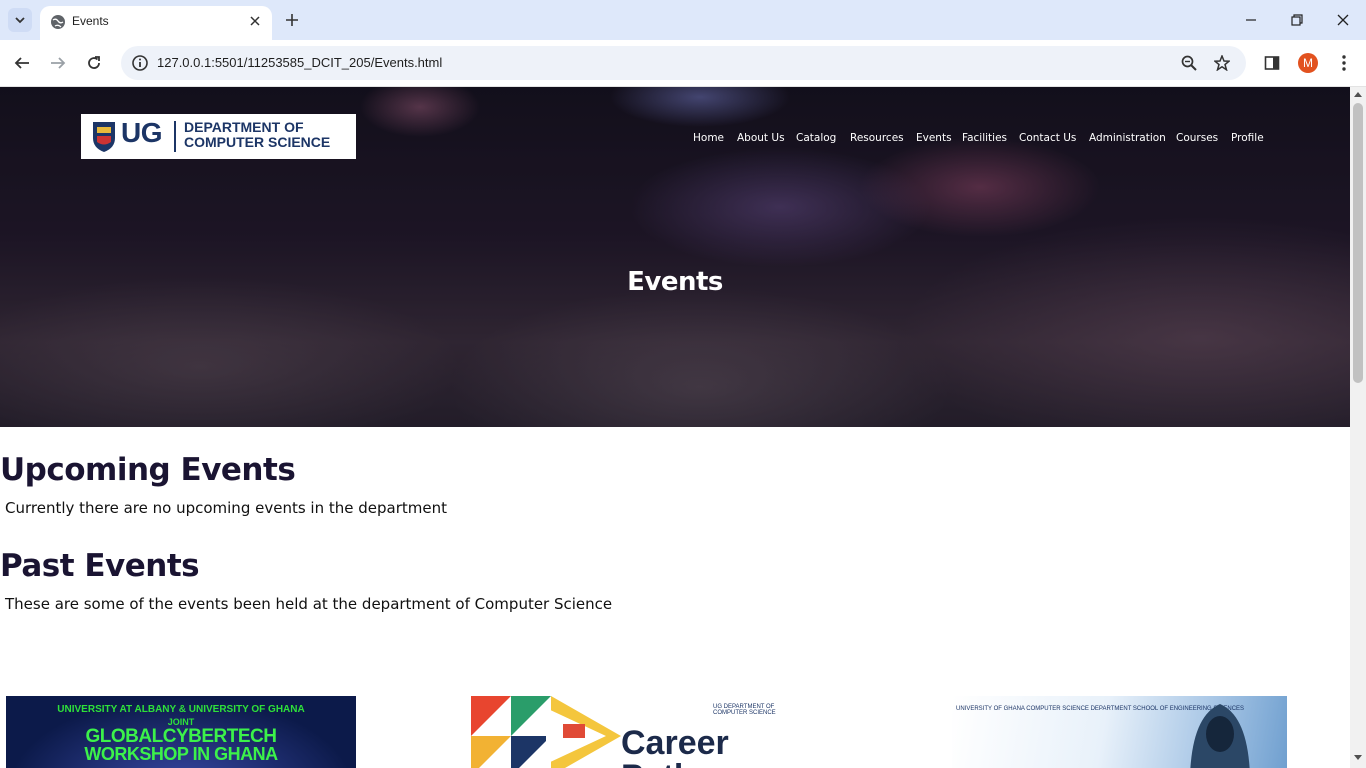  I want to click on back-button, so click(22, 63).